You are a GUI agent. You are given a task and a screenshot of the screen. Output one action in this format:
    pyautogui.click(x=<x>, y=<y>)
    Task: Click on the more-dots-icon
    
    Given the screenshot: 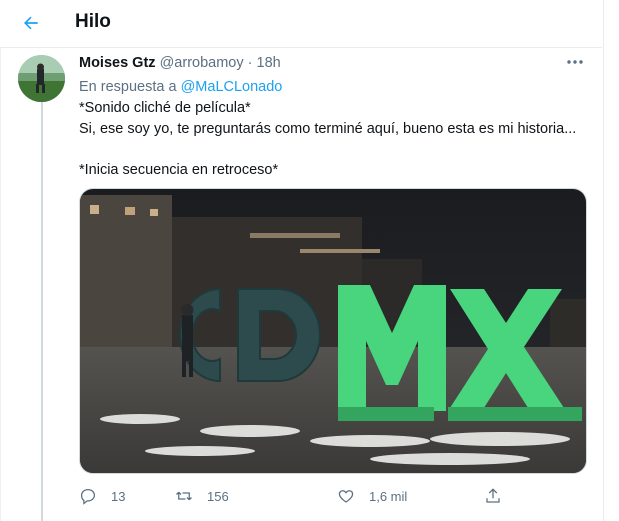 What is the action you would take?
    pyautogui.click(x=575, y=62)
    